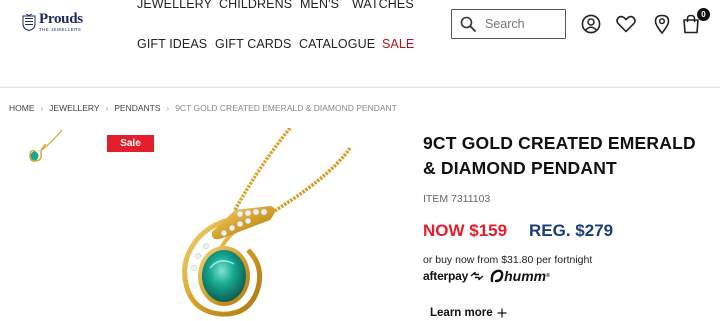 This screenshot has width=720, height=321. I want to click on account-icon, so click(591, 24).